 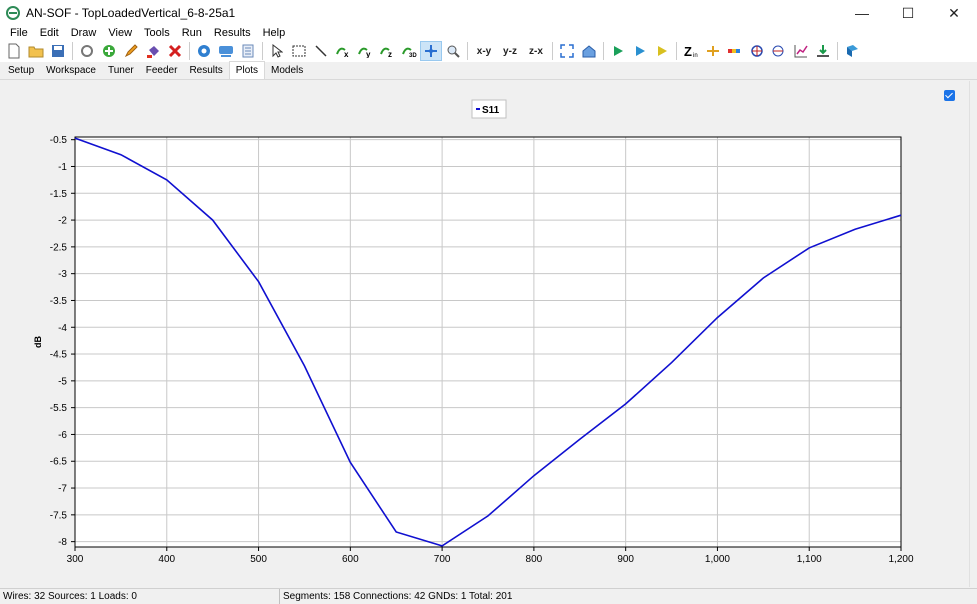 I want to click on rotate-3d-icon: 3D, so click(x=409, y=51).